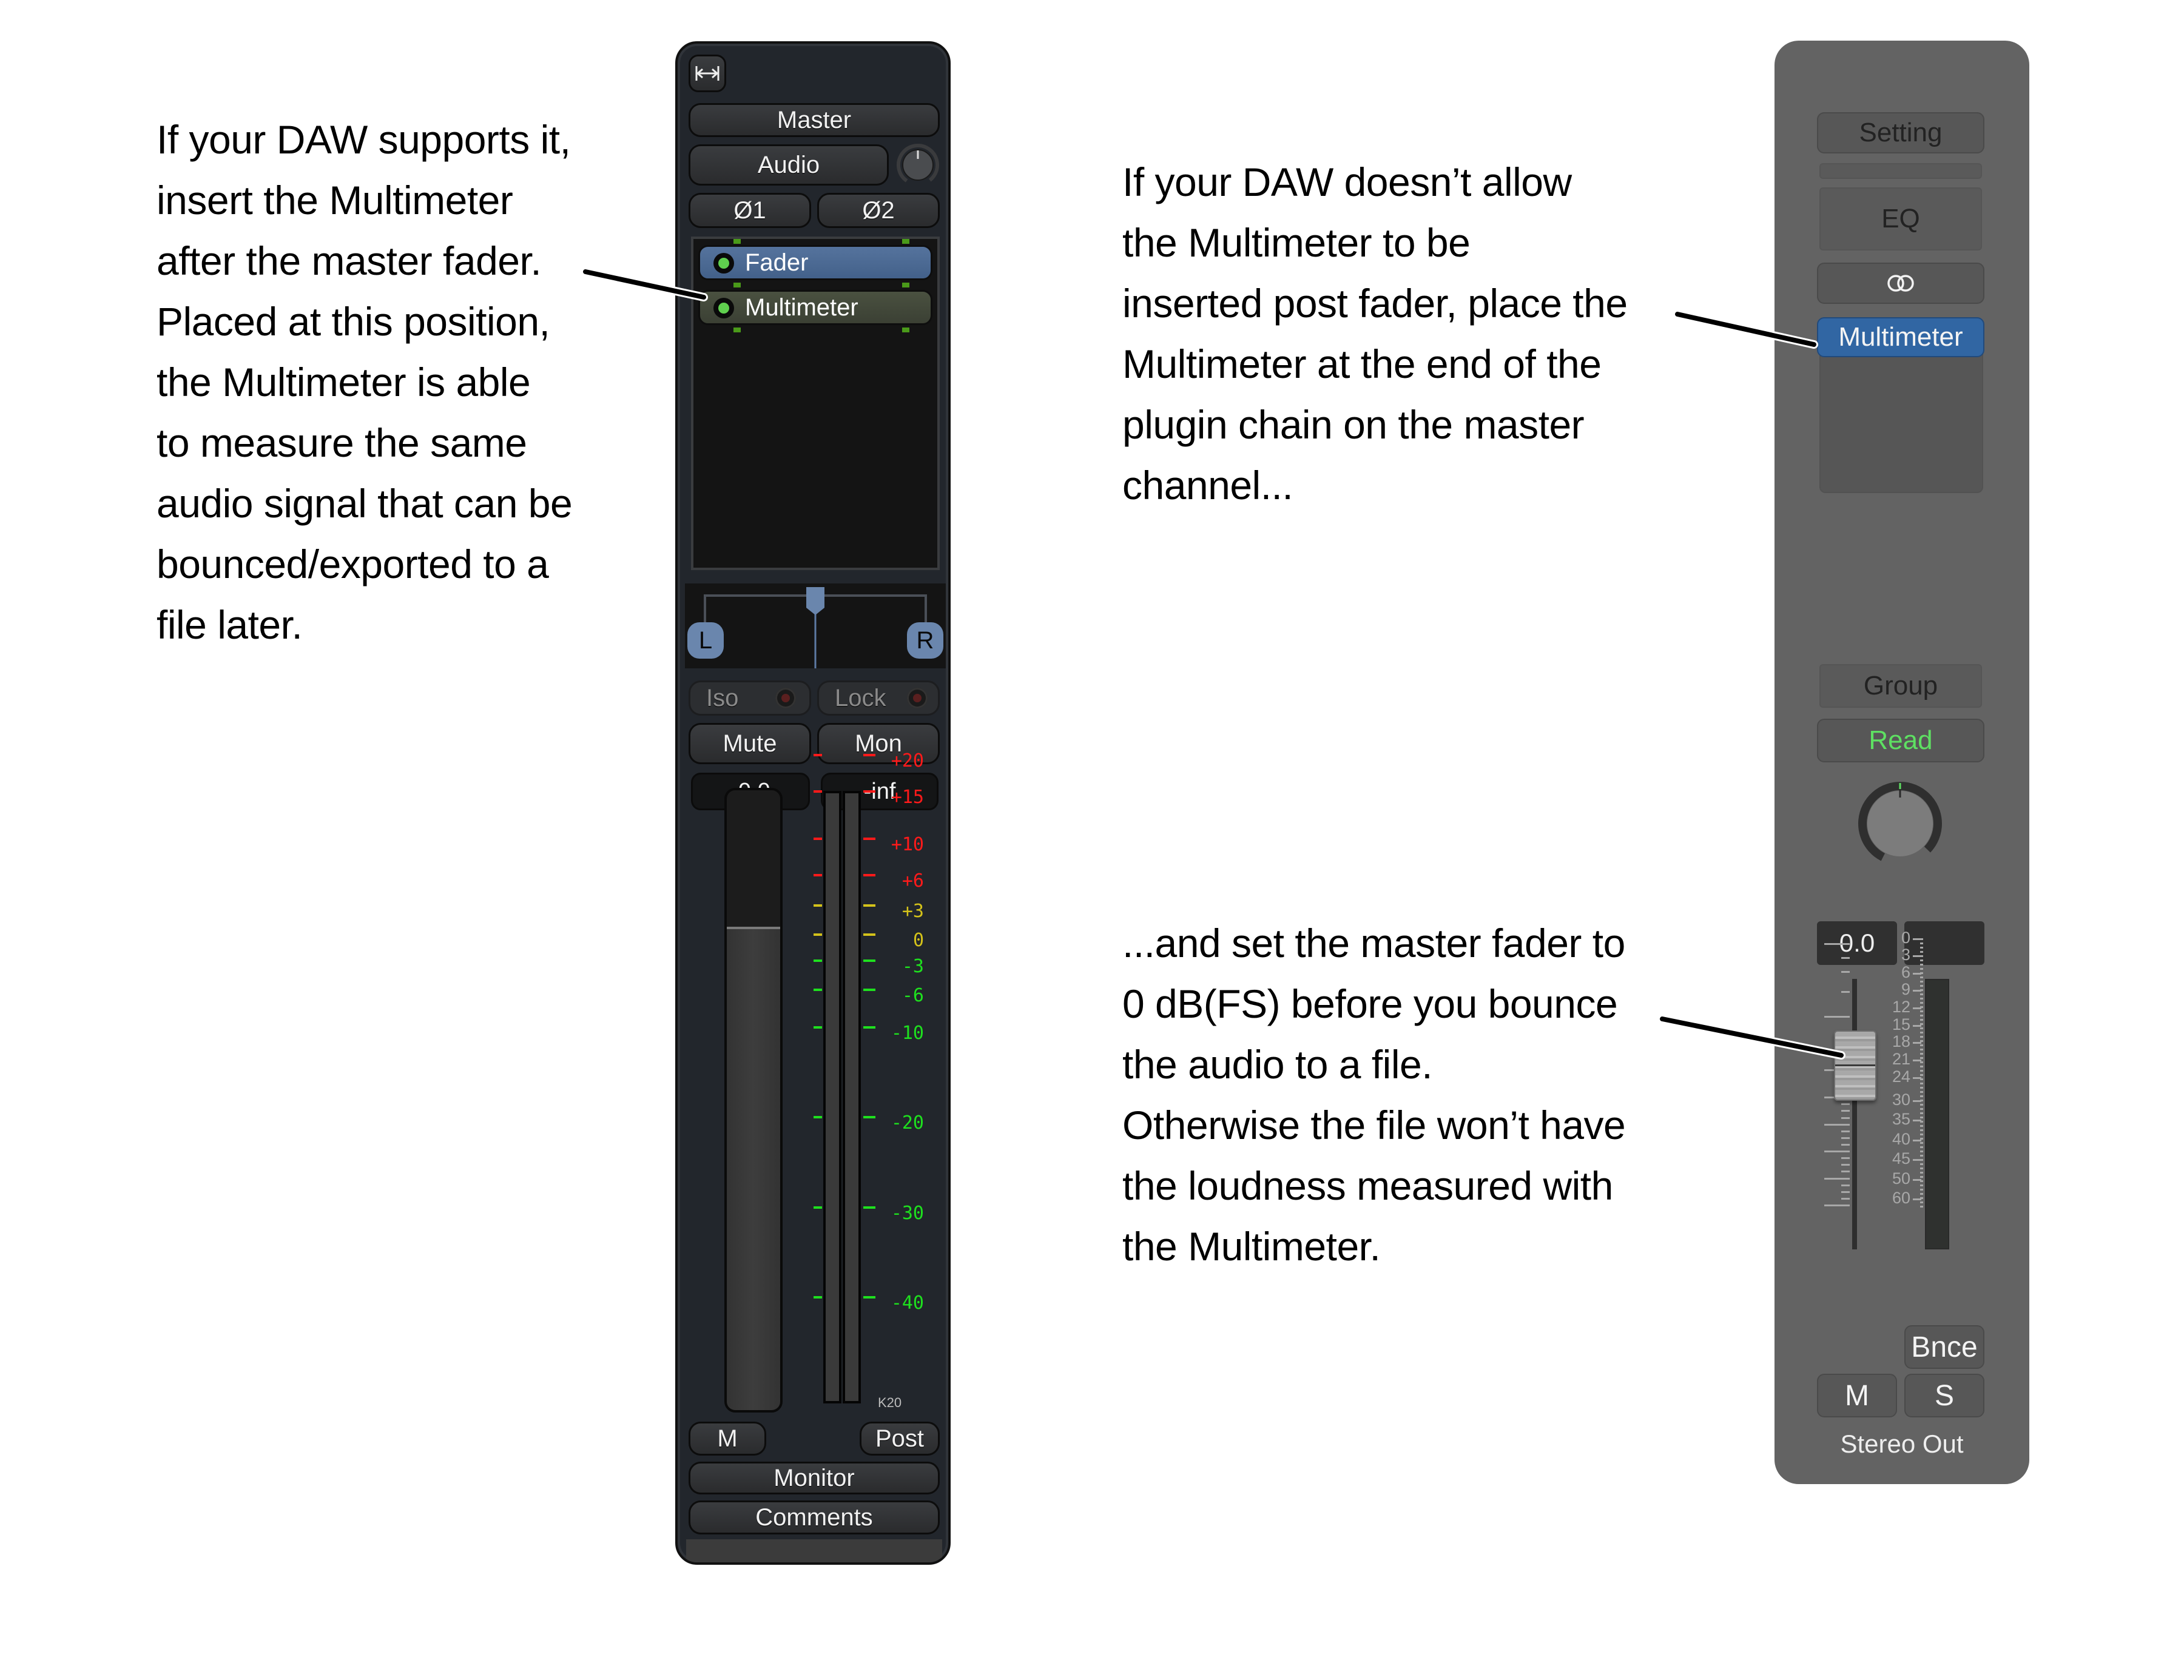 This screenshot has width=2184, height=1680. What do you see at coordinates (1944, 943) in the screenshot?
I see `peak-readout` at bounding box center [1944, 943].